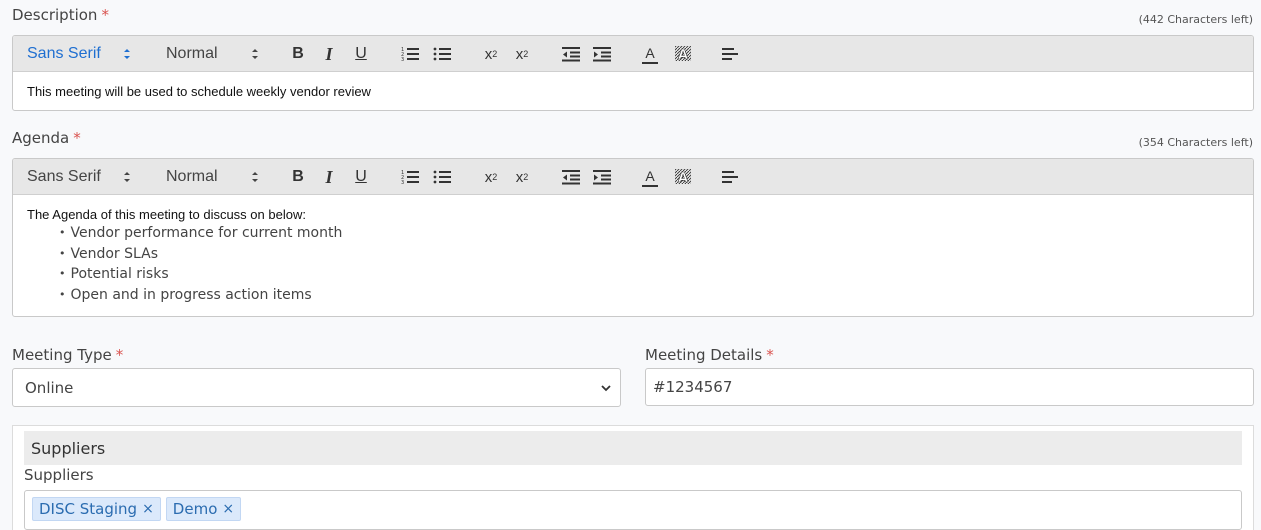 Image resolution: width=1261 pixels, height=530 pixels. I want to click on agenda-label: Agenda *, so click(46, 138).